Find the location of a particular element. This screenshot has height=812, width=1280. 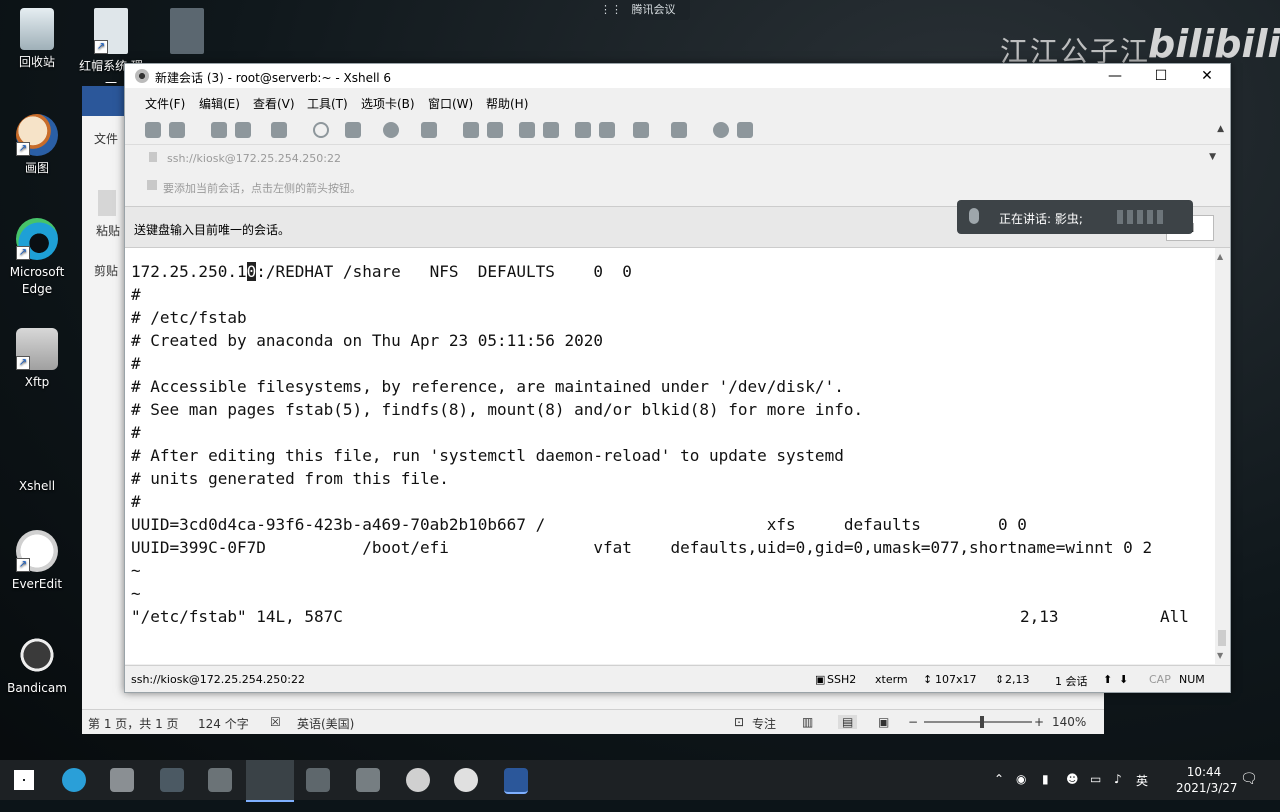

menu-view: 查看(V) is located at coordinates (274, 103).